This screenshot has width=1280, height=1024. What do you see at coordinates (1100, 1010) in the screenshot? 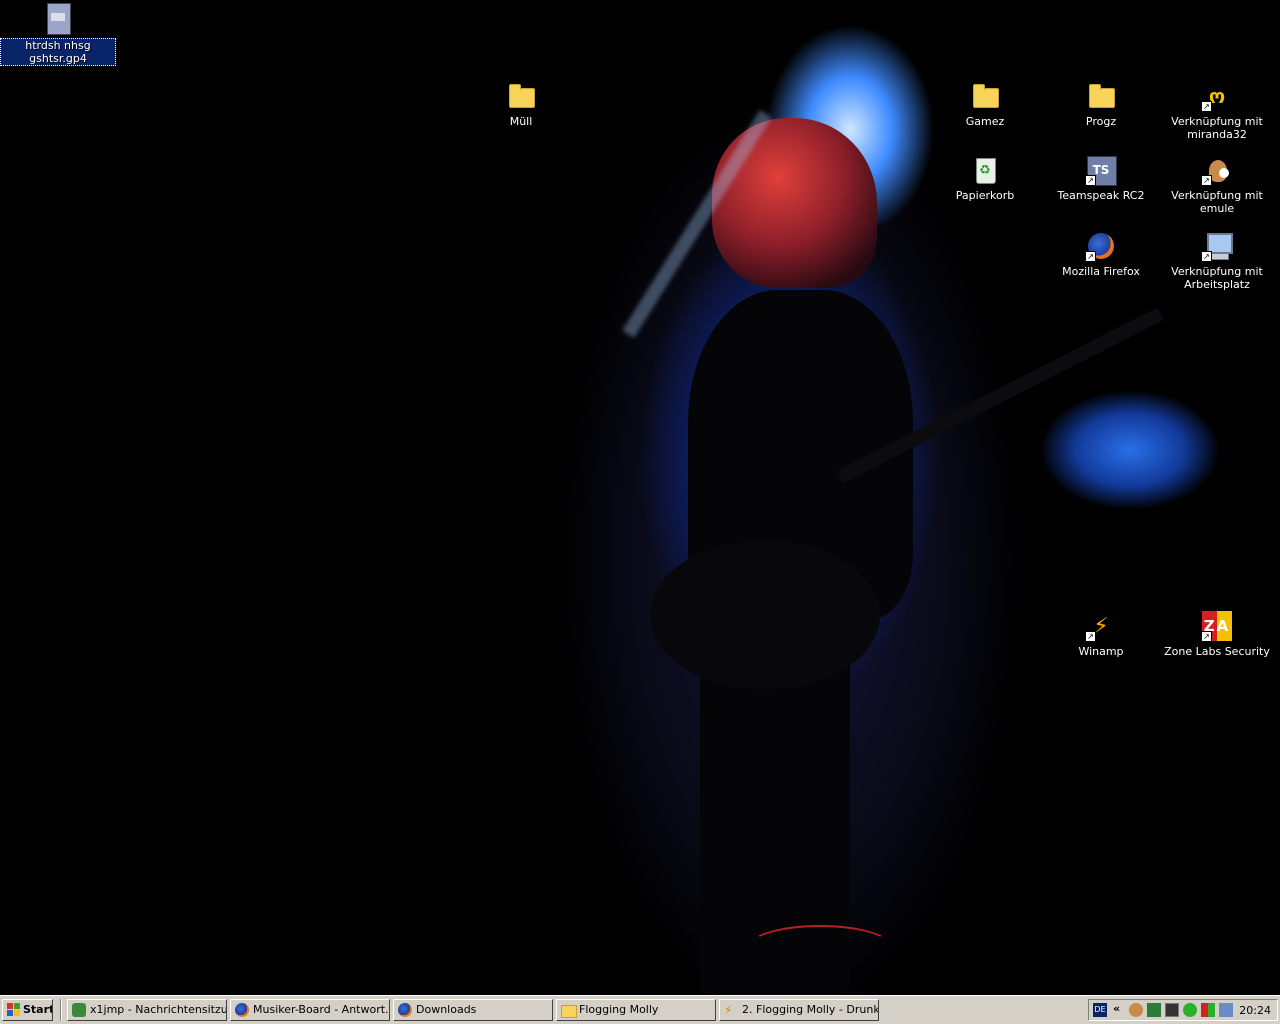
I see `language-indicator: DE` at bounding box center [1100, 1010].